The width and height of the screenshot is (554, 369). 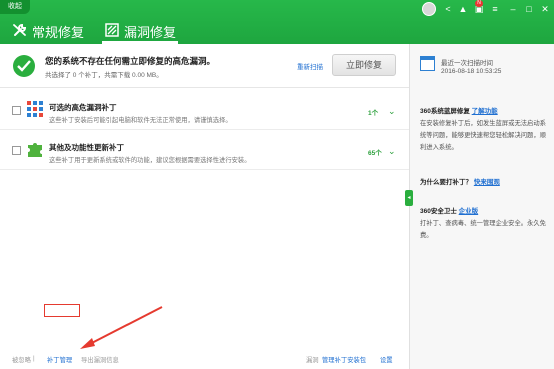 What do you see at coordinates (58, 32) in the screenshot?
I see `tab-label: 常规修复` at bounding box center [58, 32].